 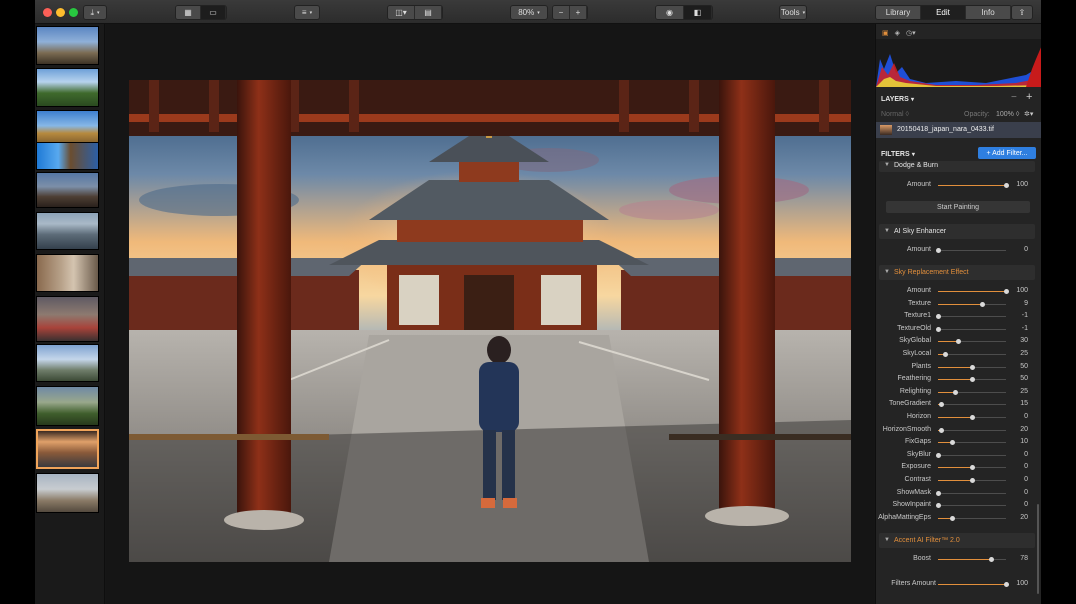 I want to click on tools-dropdown: Tools ▾, so click(x=793, y=12).